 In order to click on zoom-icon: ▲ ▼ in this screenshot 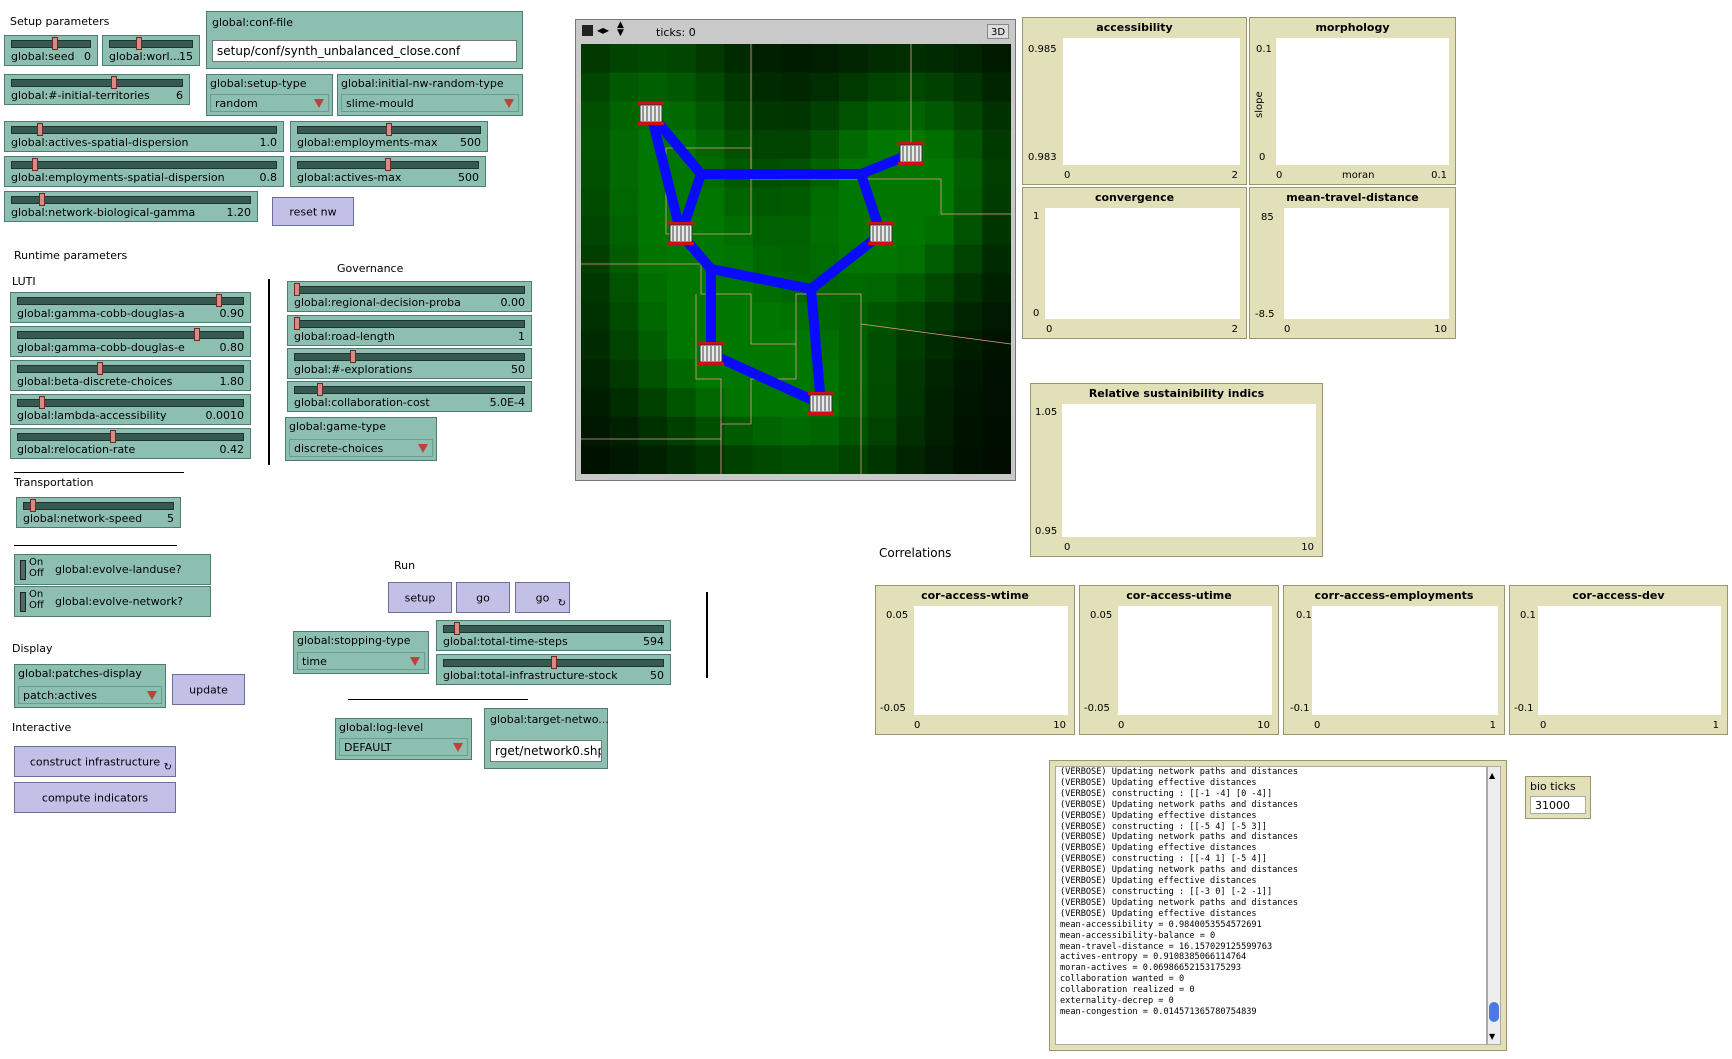, I will do `click(620, 29)`.